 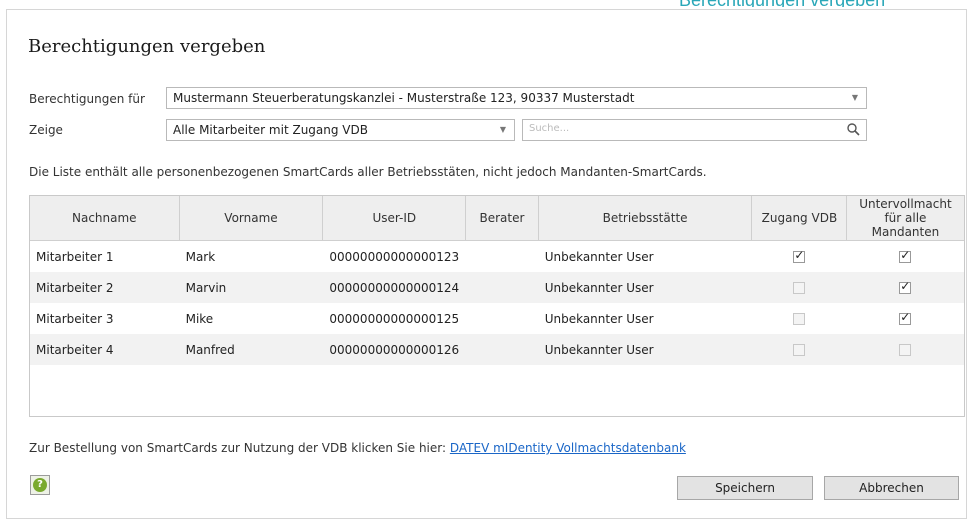 What do you see at coordinates (905, 218) in the screenshot?
I see `col-header-untervollmacht: Untervollmacht für alle Mandanten` at bounding box center [905, 218].